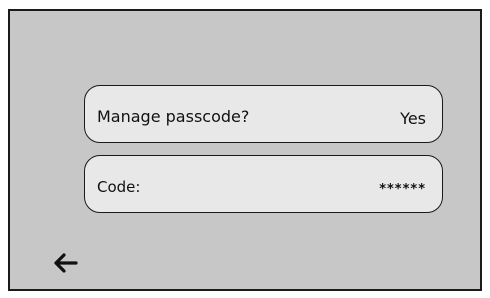 The width and height of the screenshot is (490, 298). What do you see at coordinates (413, 118) in the screenshot?
I see `manage-passcode-value: Yes` at bounding box center [413, 118].